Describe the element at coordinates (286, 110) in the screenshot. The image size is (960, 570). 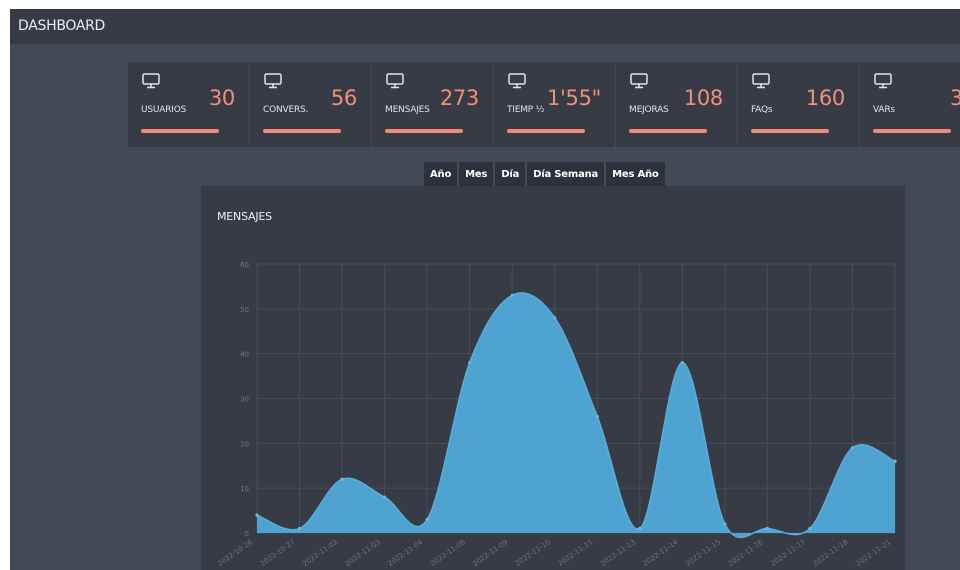
I see `stat-label: CONVERS.` at that location.